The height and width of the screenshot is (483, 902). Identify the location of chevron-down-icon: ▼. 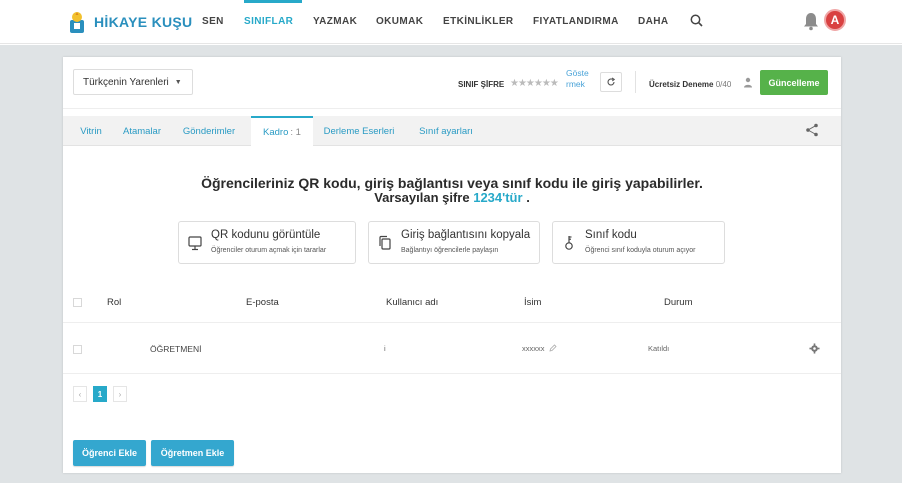
(178, 82).